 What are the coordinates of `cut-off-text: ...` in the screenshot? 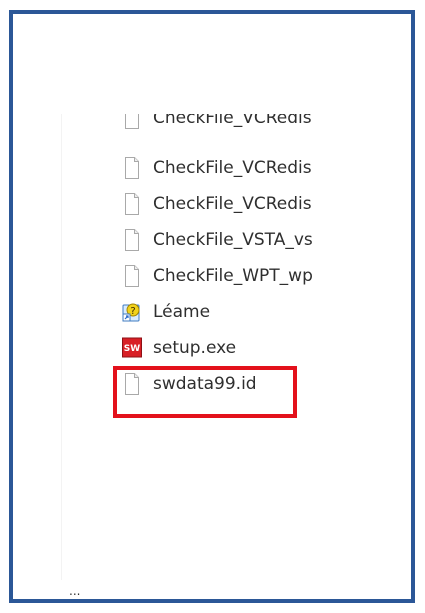 It's located at (75, 591).